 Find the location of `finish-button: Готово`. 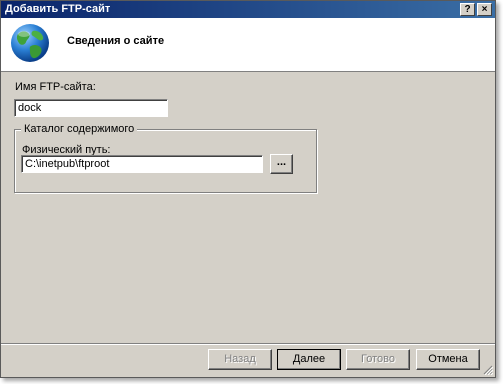

finish-button: Готово is located at coordinates (378, 359).